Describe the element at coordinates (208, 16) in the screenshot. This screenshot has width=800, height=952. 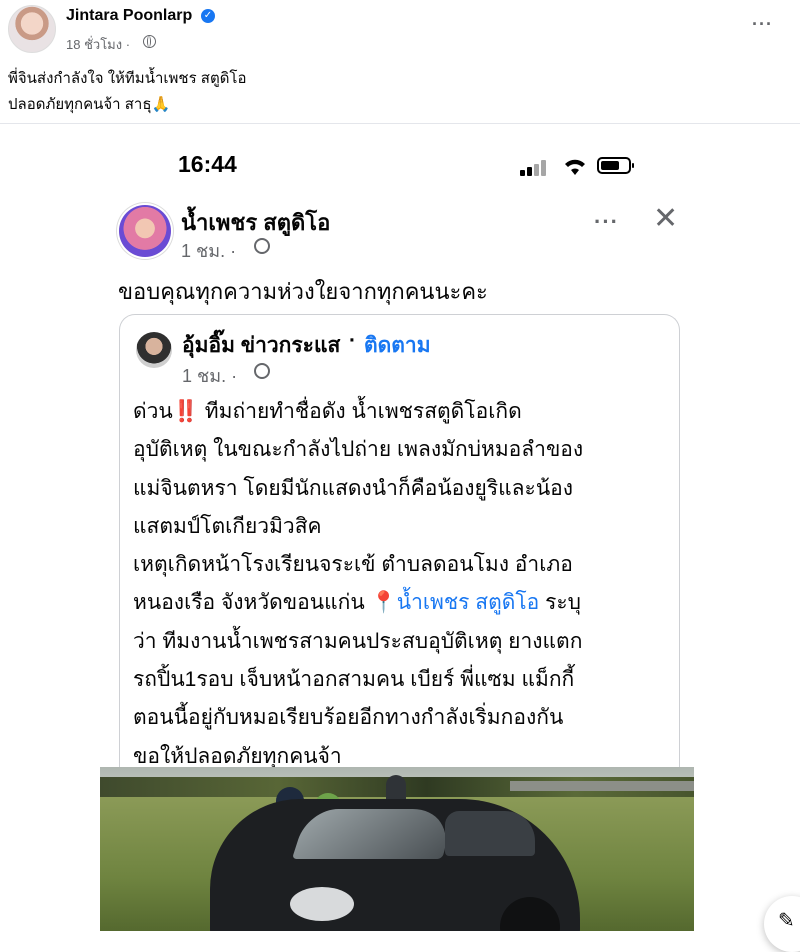
I see `verified-badge-icon: ✓` at that location.